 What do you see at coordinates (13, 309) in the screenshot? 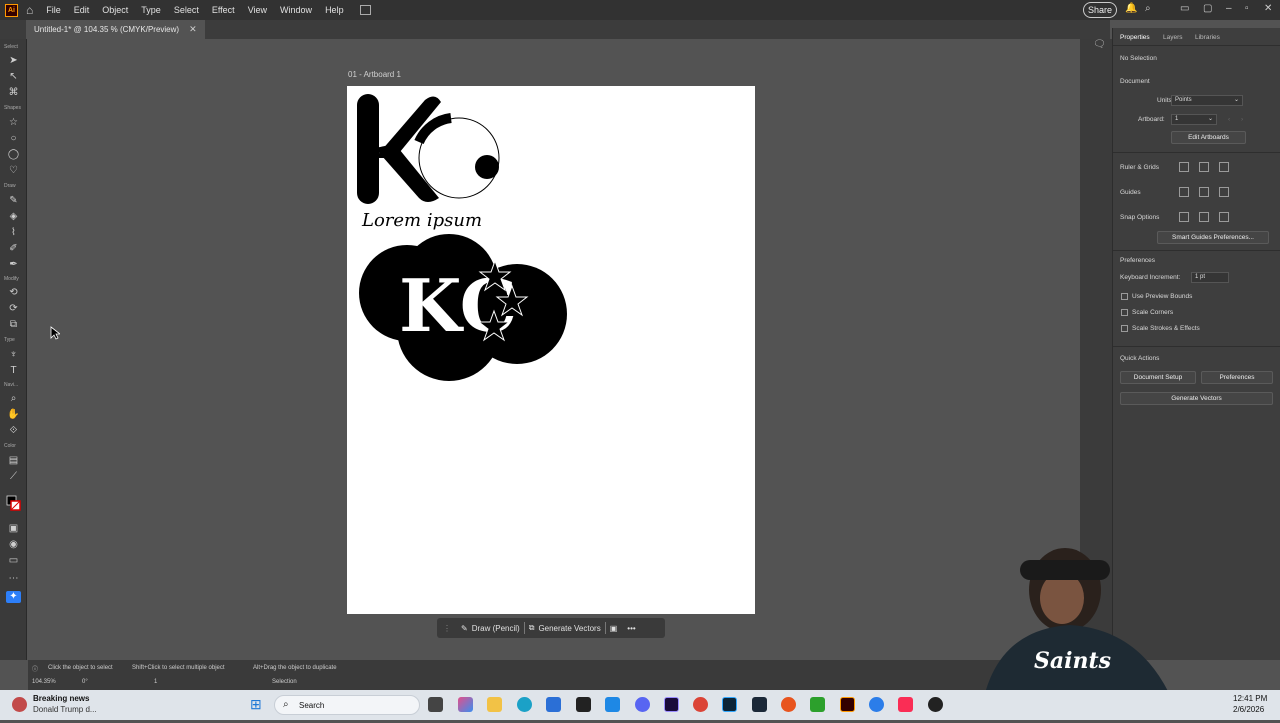
I see `reflect-tool-icon: ⟳` at bounding box center [13, 309].